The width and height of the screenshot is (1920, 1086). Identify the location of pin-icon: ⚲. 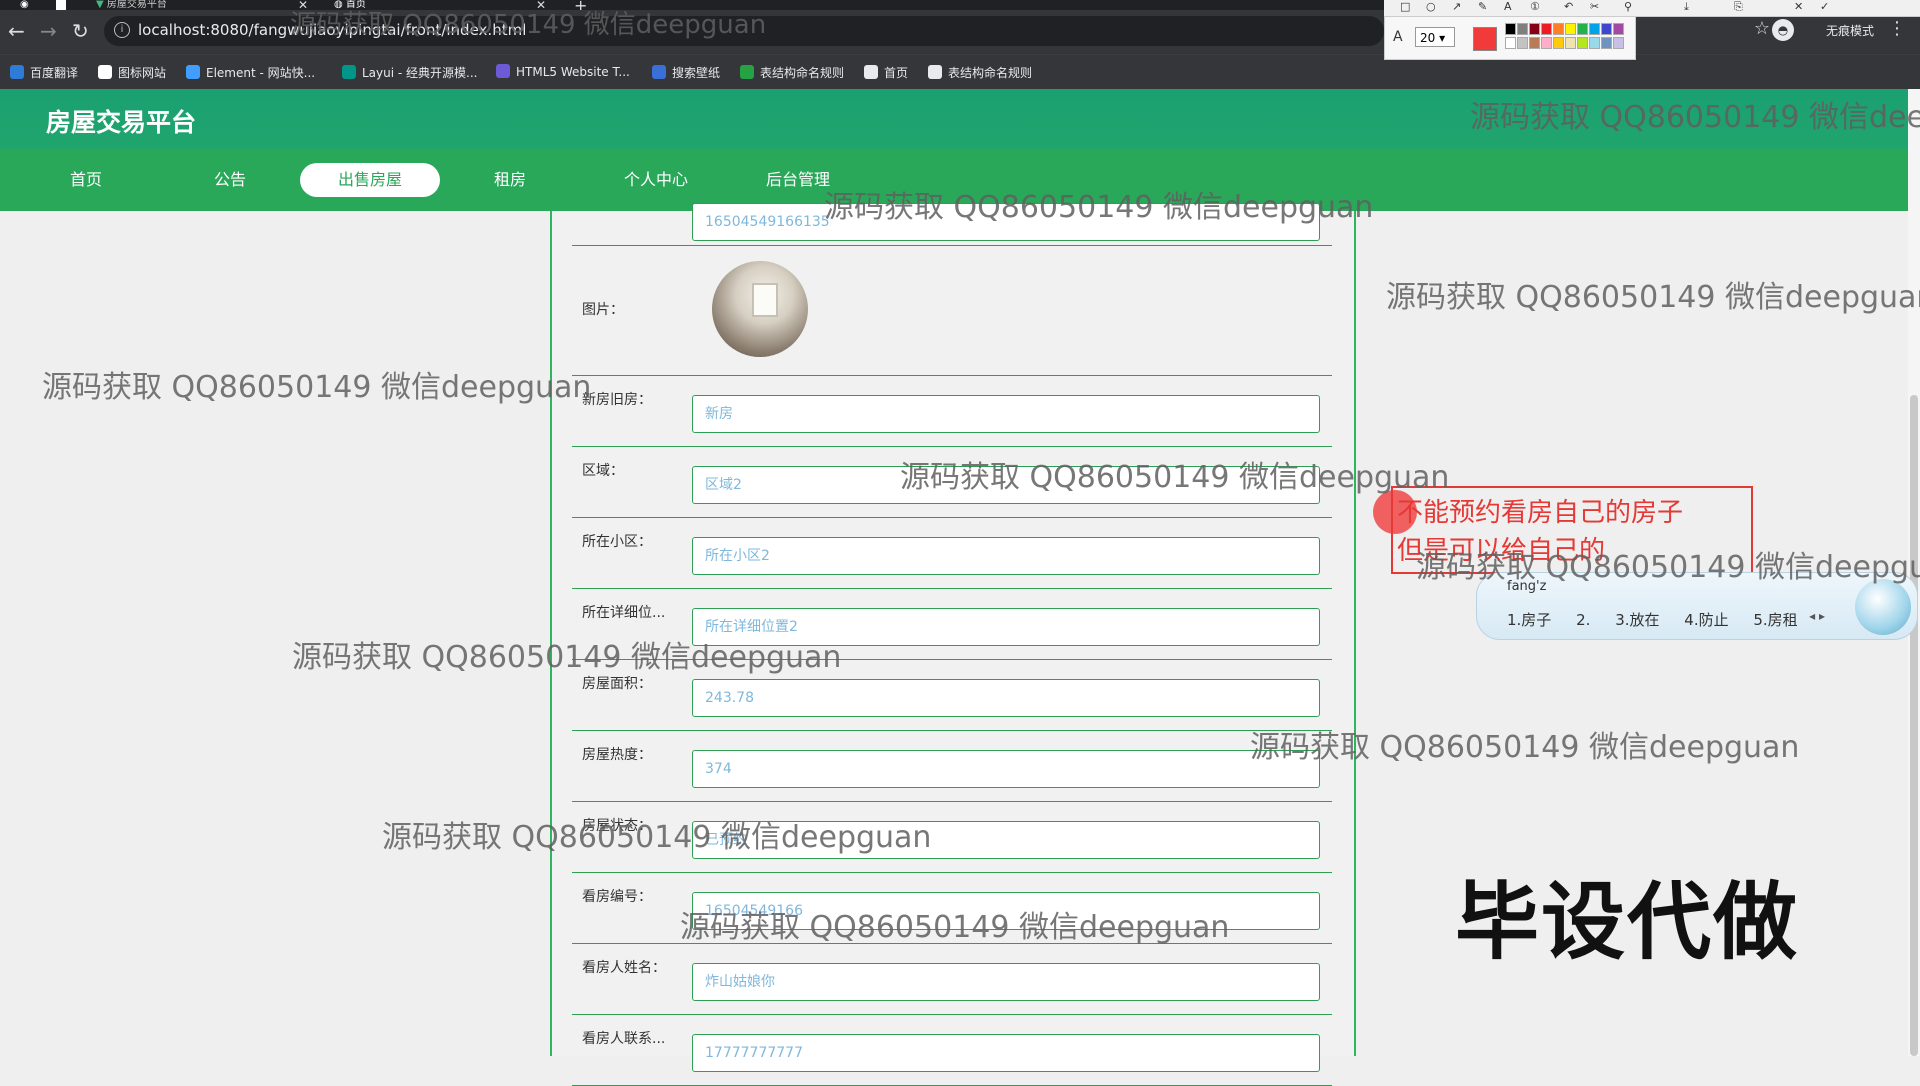
(1628, 6).